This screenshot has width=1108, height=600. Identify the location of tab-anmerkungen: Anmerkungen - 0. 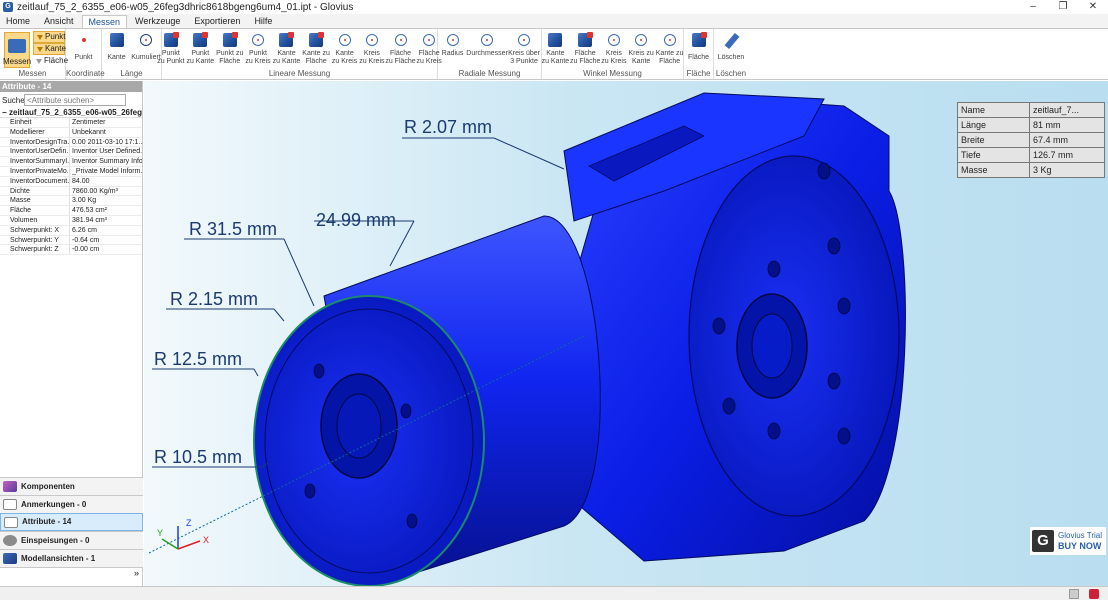
(71, 504).